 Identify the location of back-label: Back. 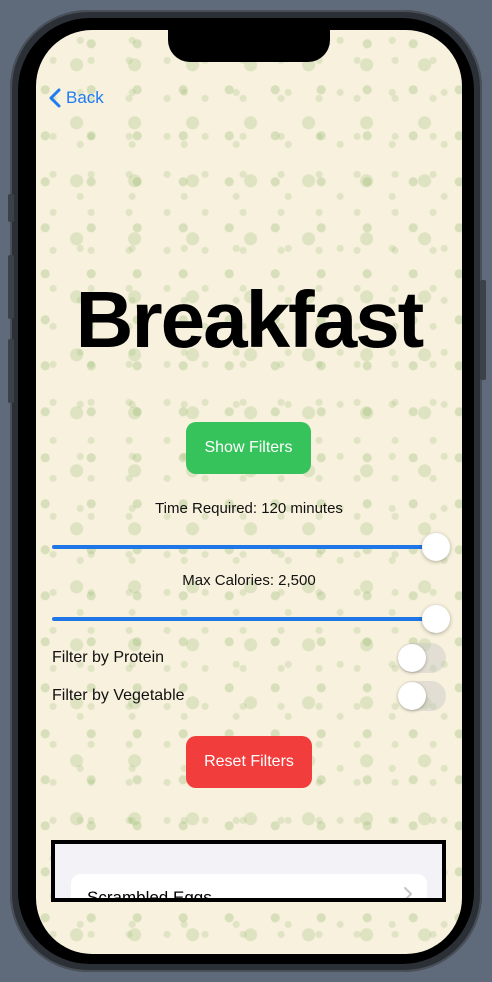
(85, 97).